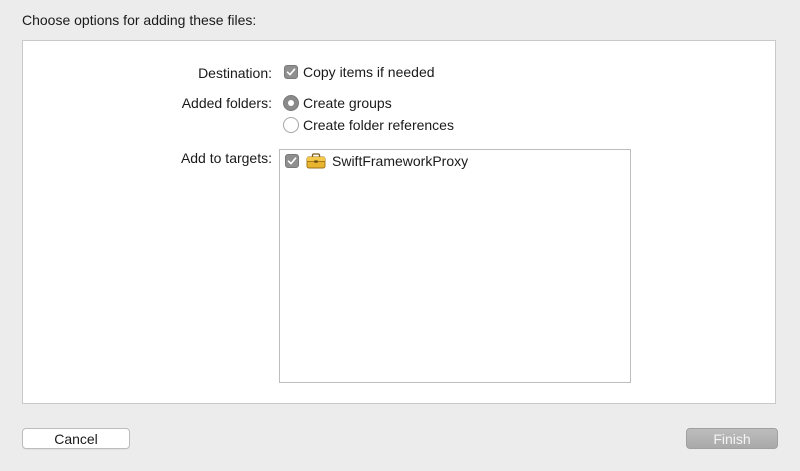  I want to click on radio-create-folder-references: Create folder references, so click(368, 125).